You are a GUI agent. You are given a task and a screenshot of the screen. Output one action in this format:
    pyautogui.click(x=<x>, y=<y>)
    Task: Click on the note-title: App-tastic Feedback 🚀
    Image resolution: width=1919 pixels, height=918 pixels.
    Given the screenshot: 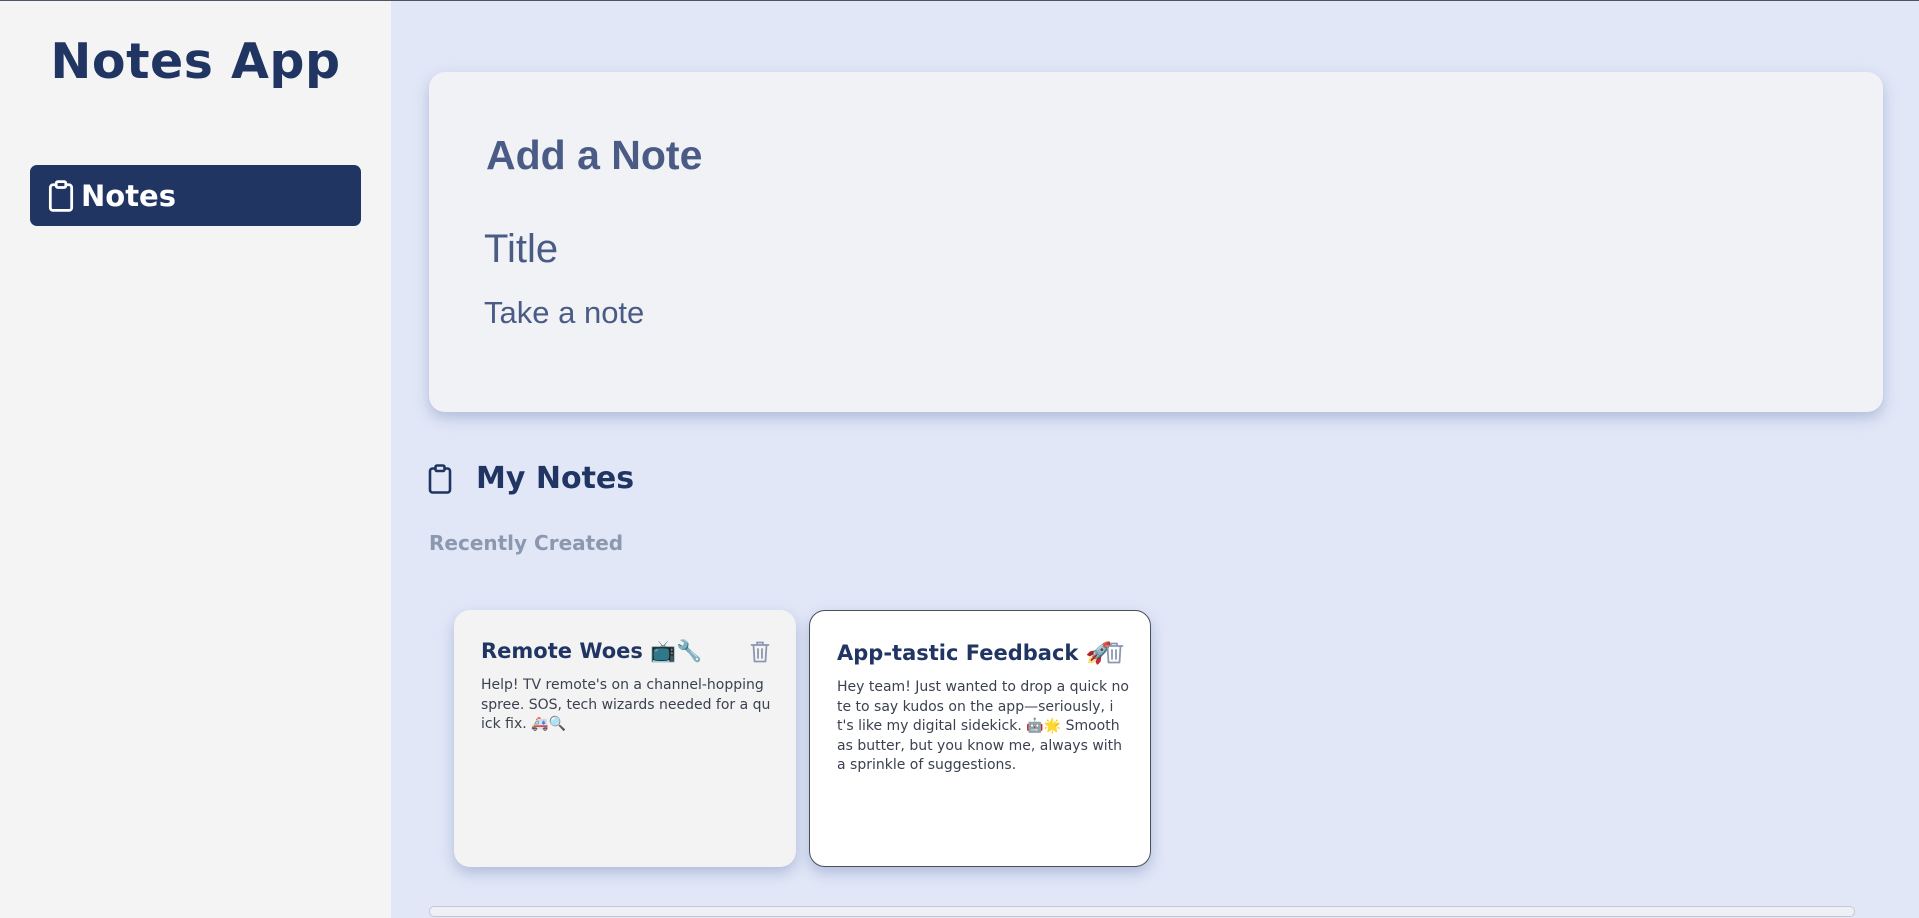 What is the action you would take?
    pyautogui.click(x=974, y=653)
    